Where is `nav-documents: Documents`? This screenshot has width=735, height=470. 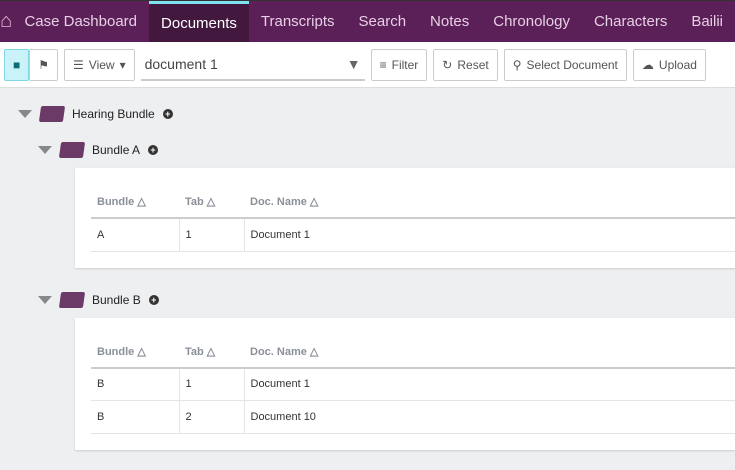 nav-documents: Documents is located at coordinates (199, 21).